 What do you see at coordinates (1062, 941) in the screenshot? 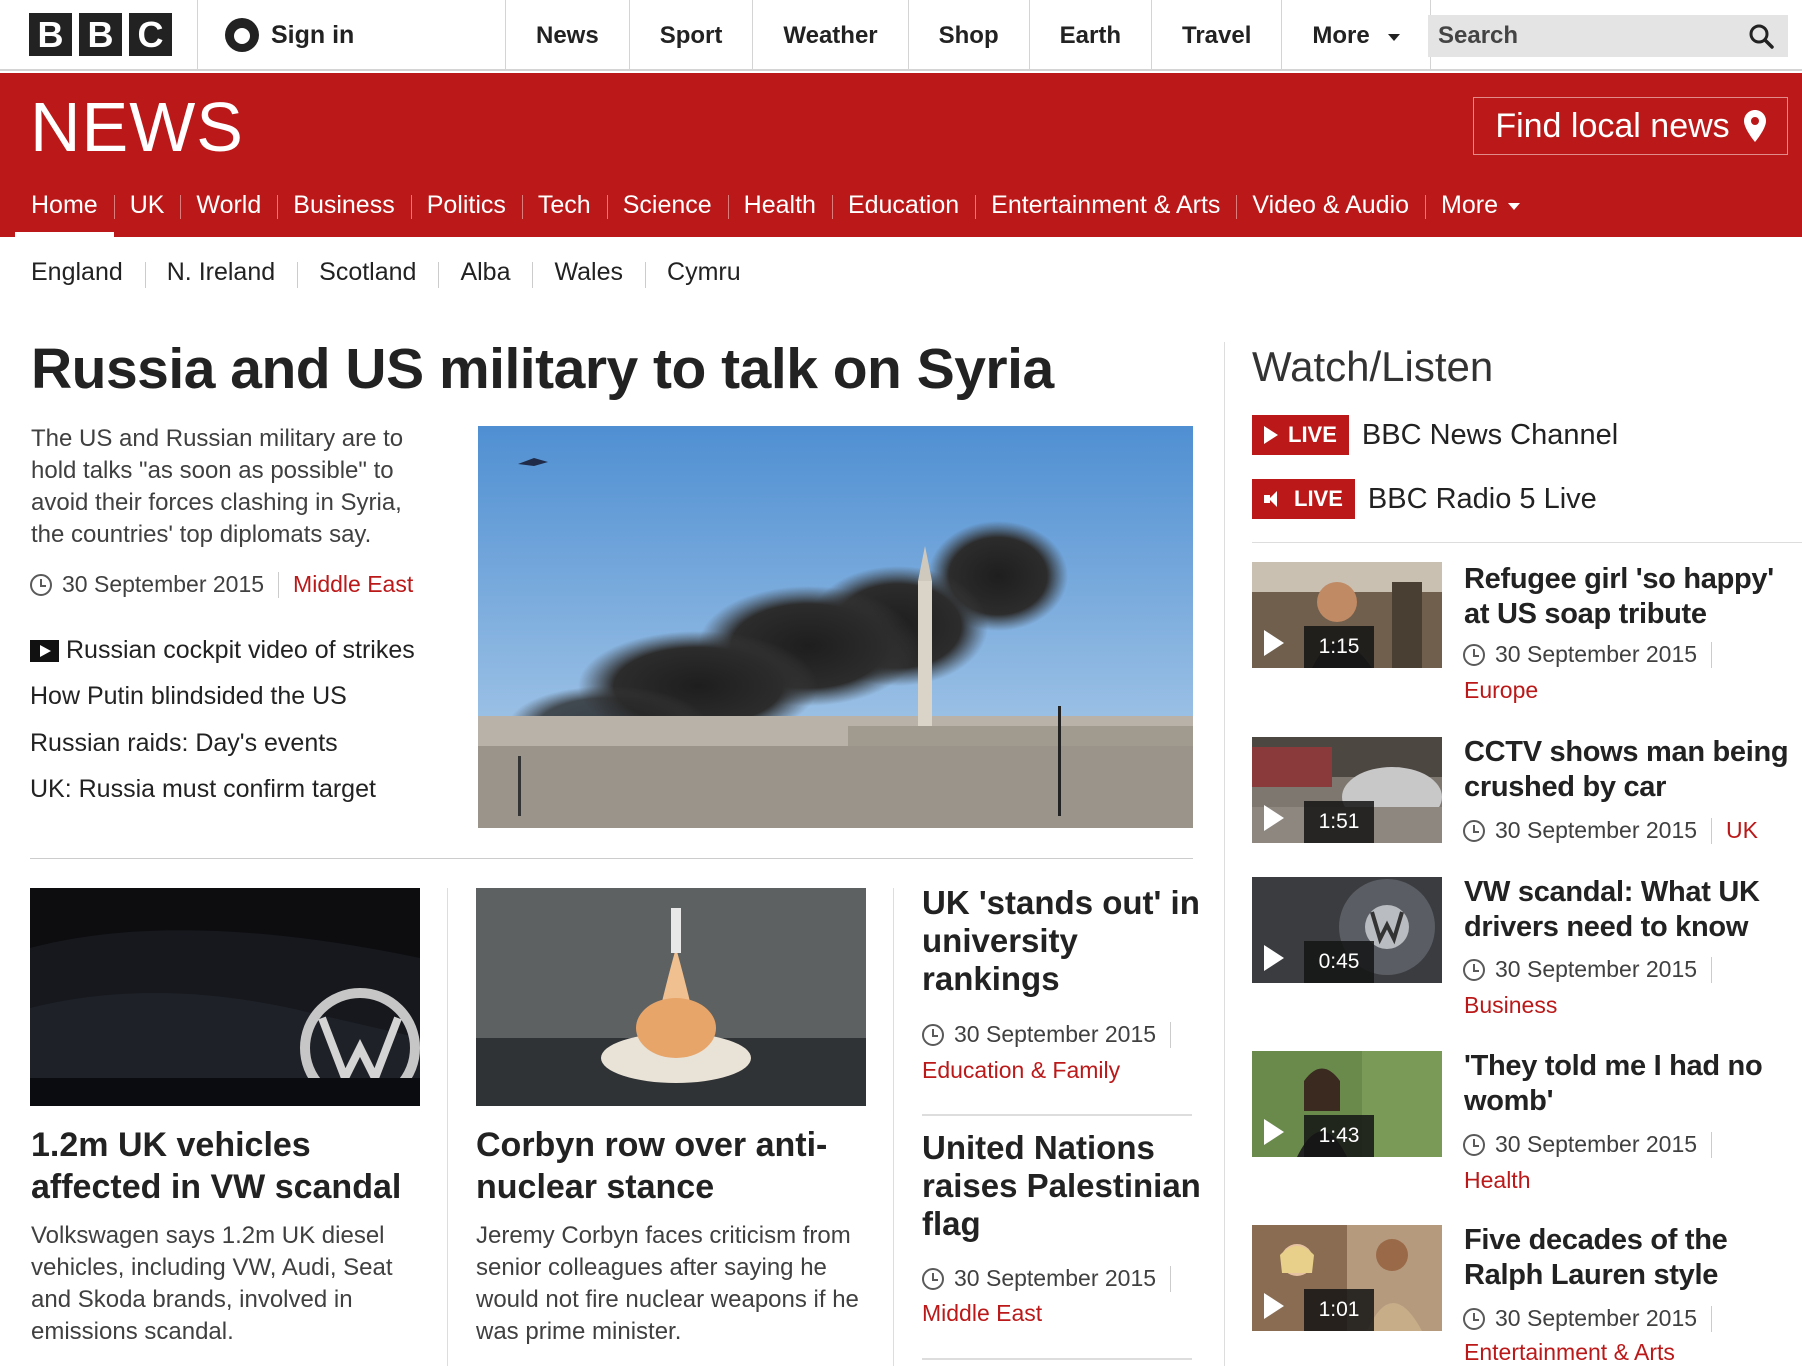
I see `story-title: UK 'stands out' in university rankings` at bounding box center [1062, 941].